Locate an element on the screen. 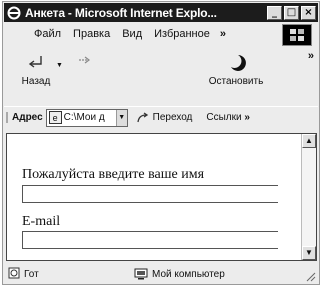 This screenshot has width=322, height=286. email-input is located at coordinates (150, 240).